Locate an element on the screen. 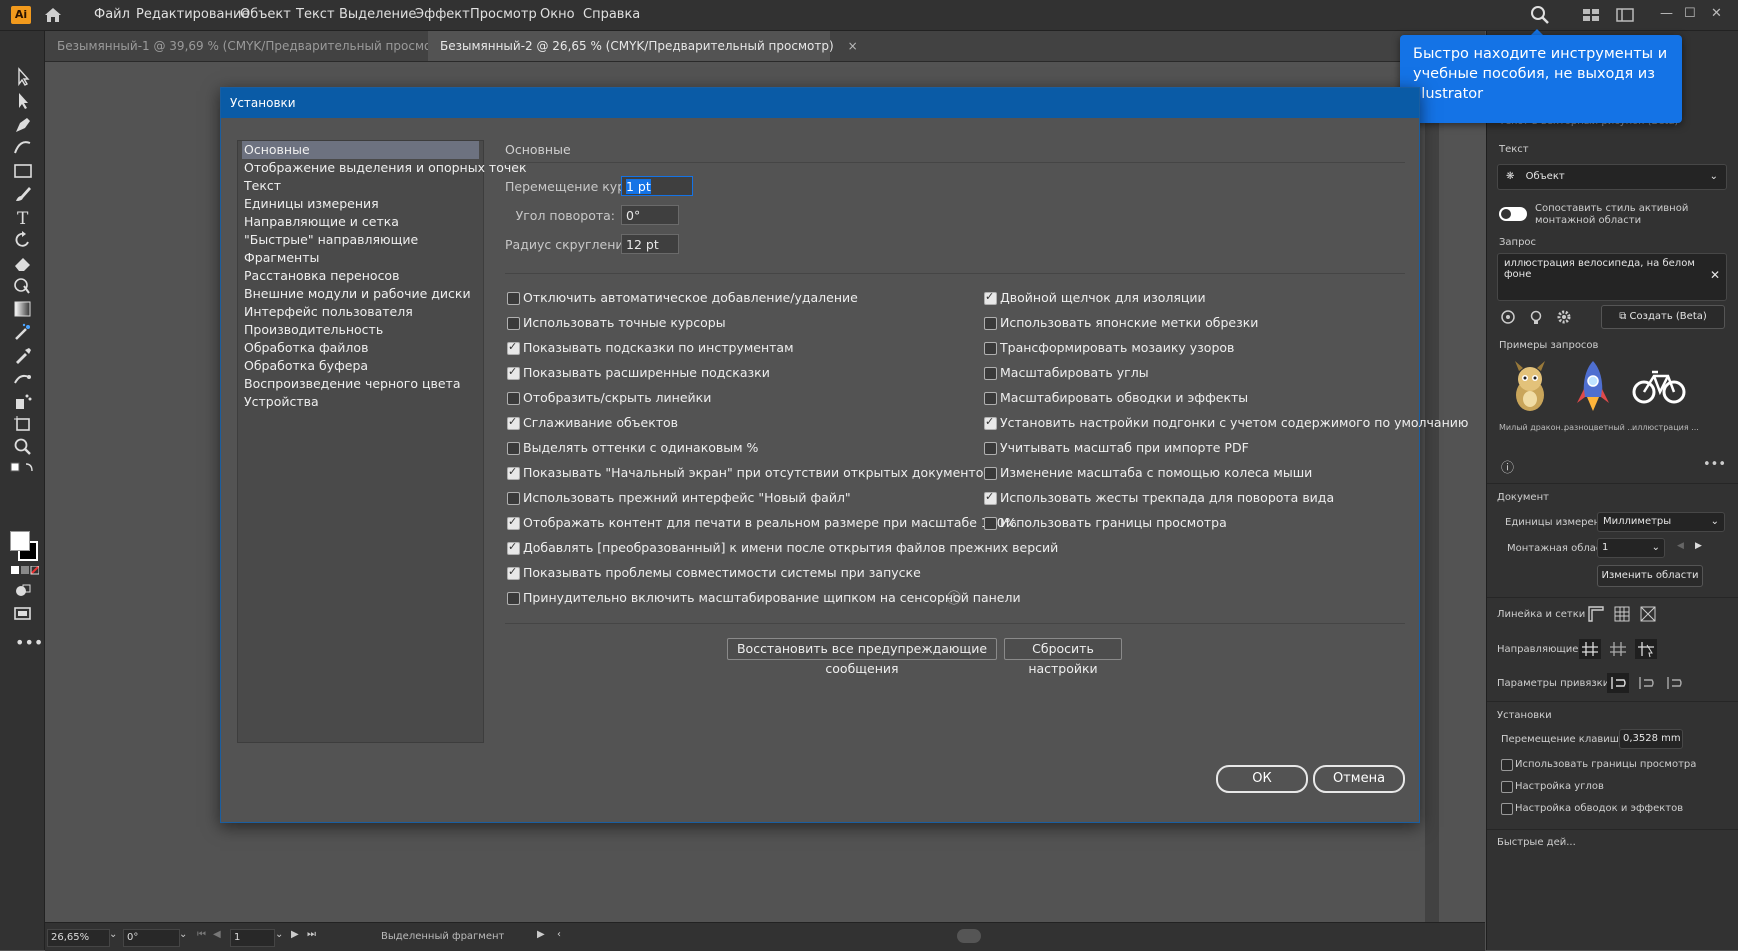 The width and height of the screenshot is (1738, 951). query-textarea: иллюстрация велосипеда, на белом фоне ✕ is located at coordinates (1612, 277).